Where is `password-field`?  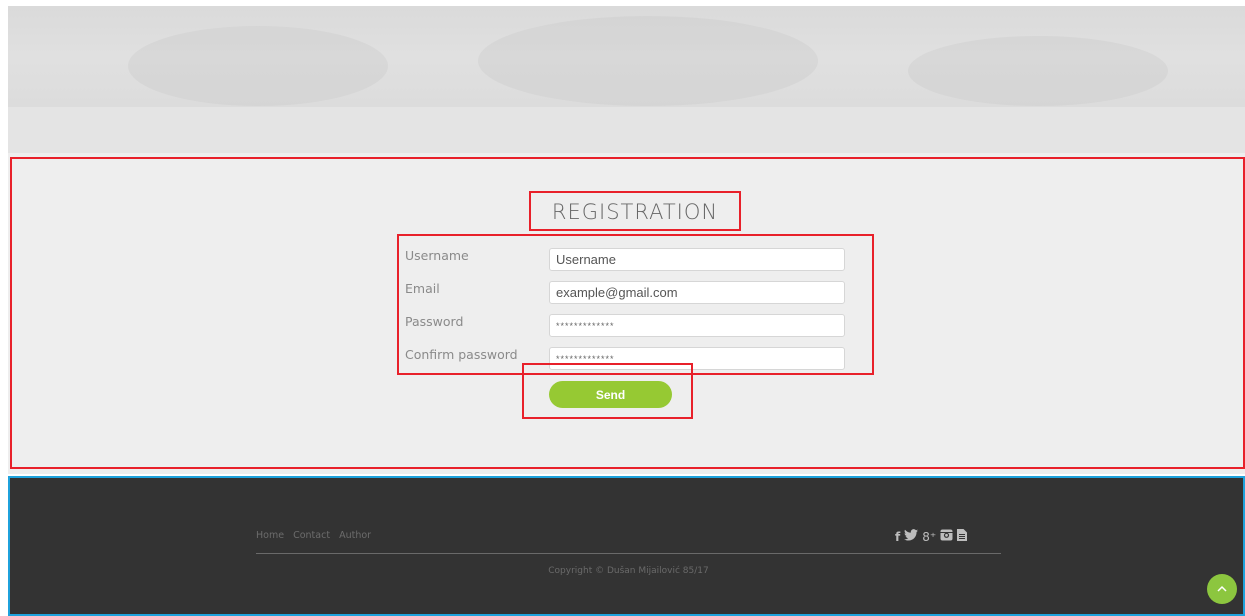 password-field is located at coordinates (697, 325).